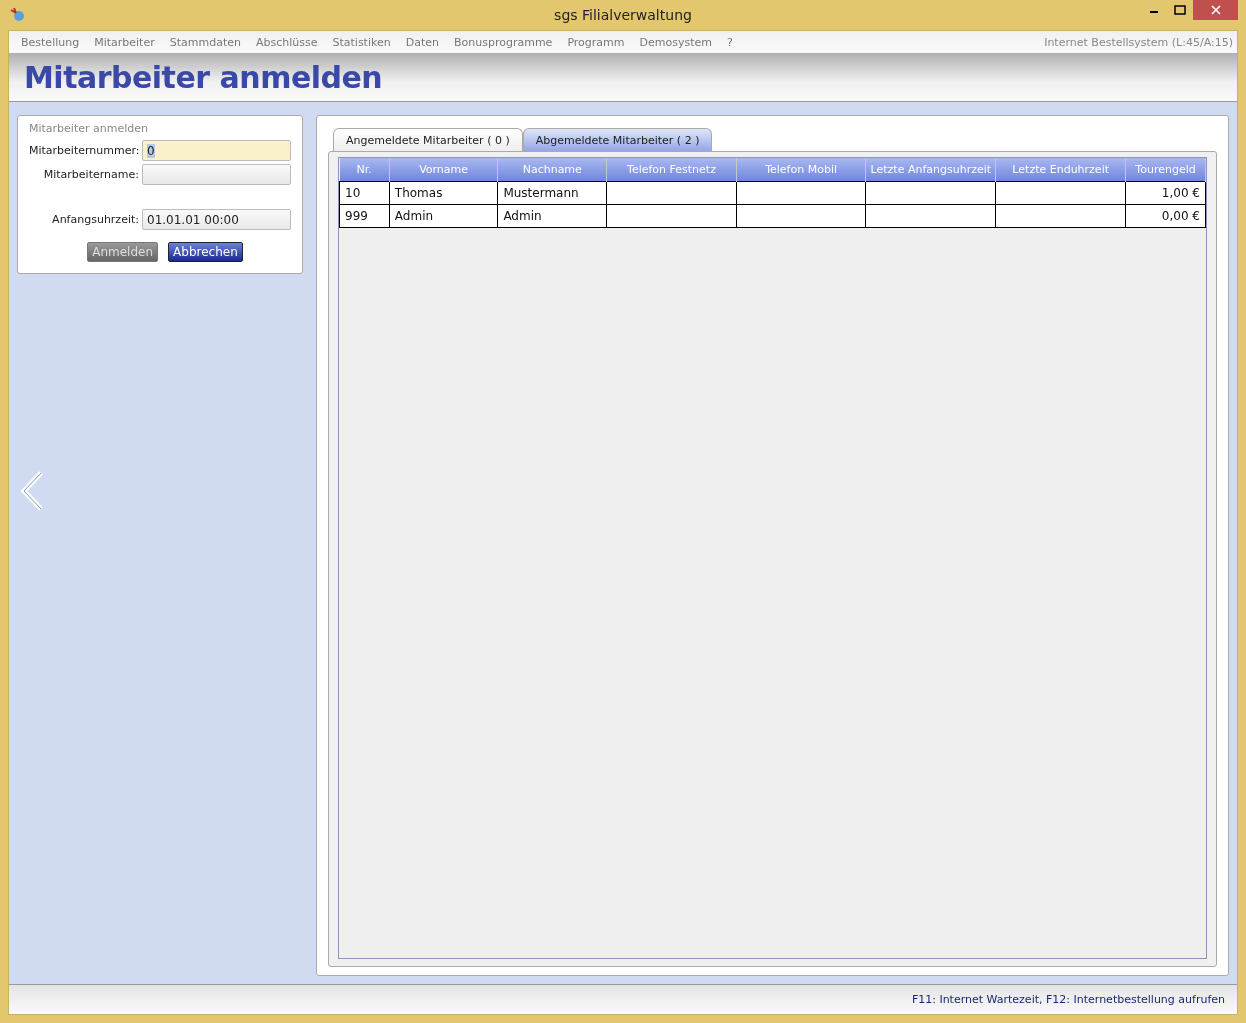 The image size is (1246, 1023). Describe the element at coordinates (1165, 193) in the screenshot. I see `table-cell: 1,00 €` at that location.